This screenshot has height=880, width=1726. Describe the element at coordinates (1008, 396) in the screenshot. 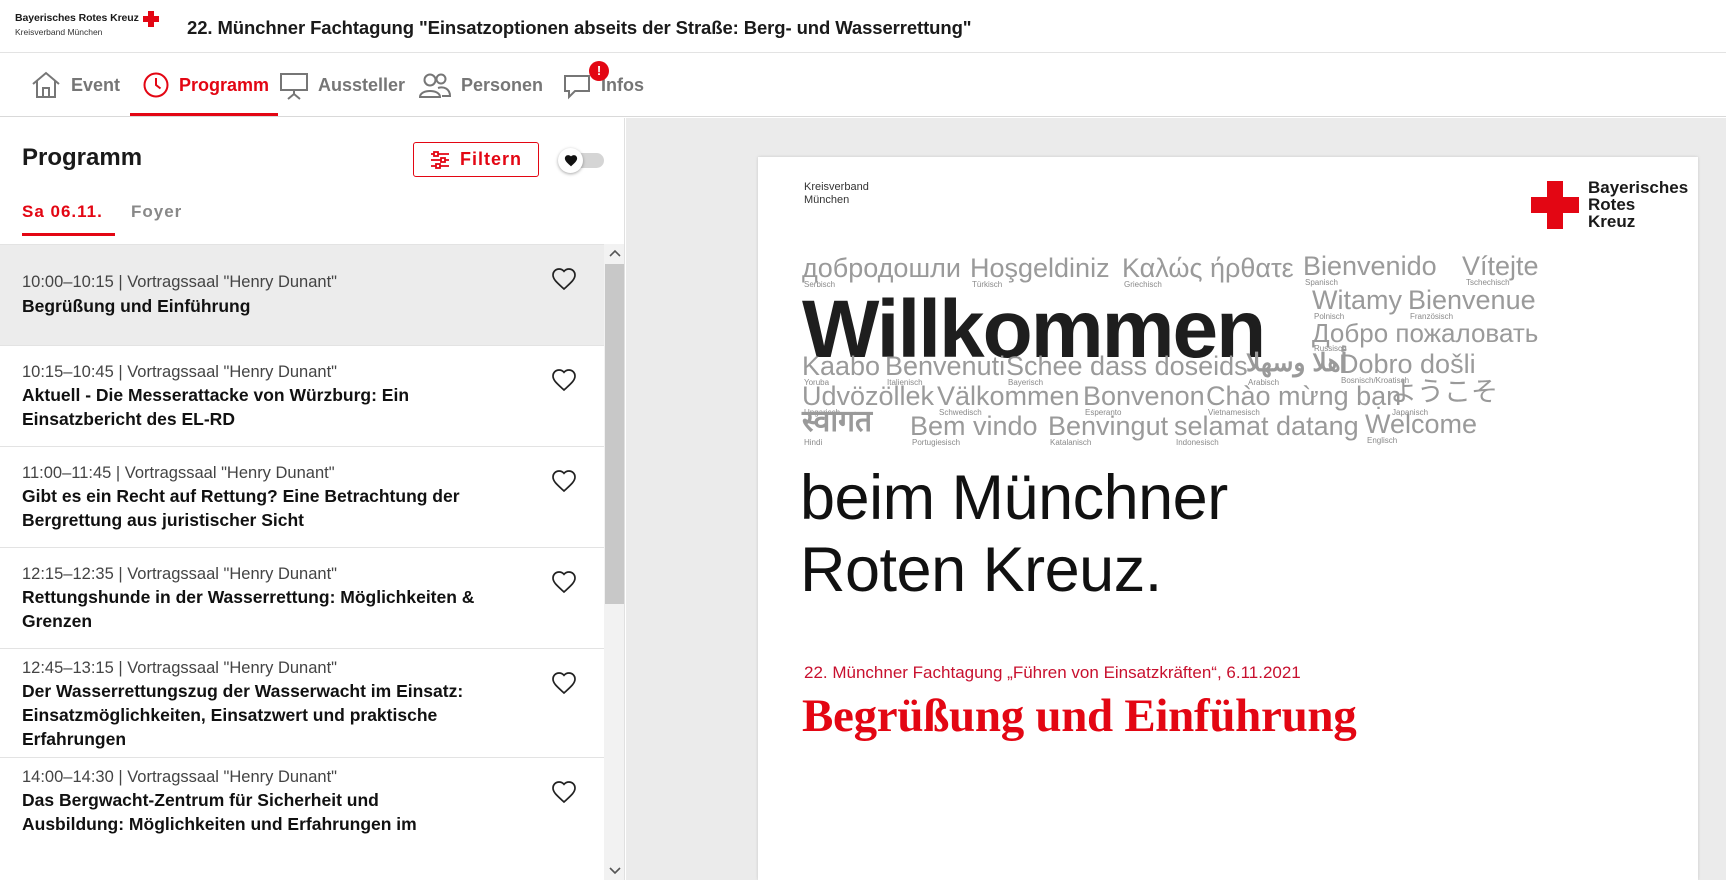

I see `welcome-word: Välkommen` at that location.